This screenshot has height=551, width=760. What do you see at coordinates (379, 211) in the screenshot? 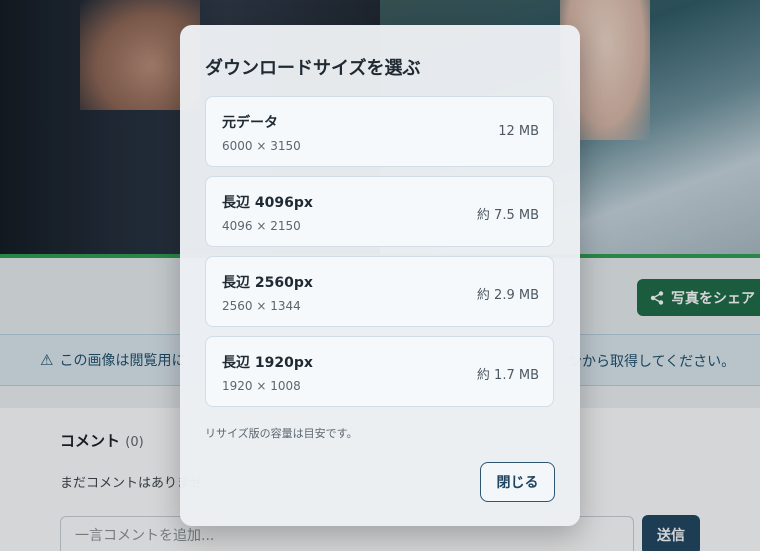
I see `size-option-4096: 長辺 4096px 4096 × 2150 約 7.5 MB` at bounding box center [379, 211].